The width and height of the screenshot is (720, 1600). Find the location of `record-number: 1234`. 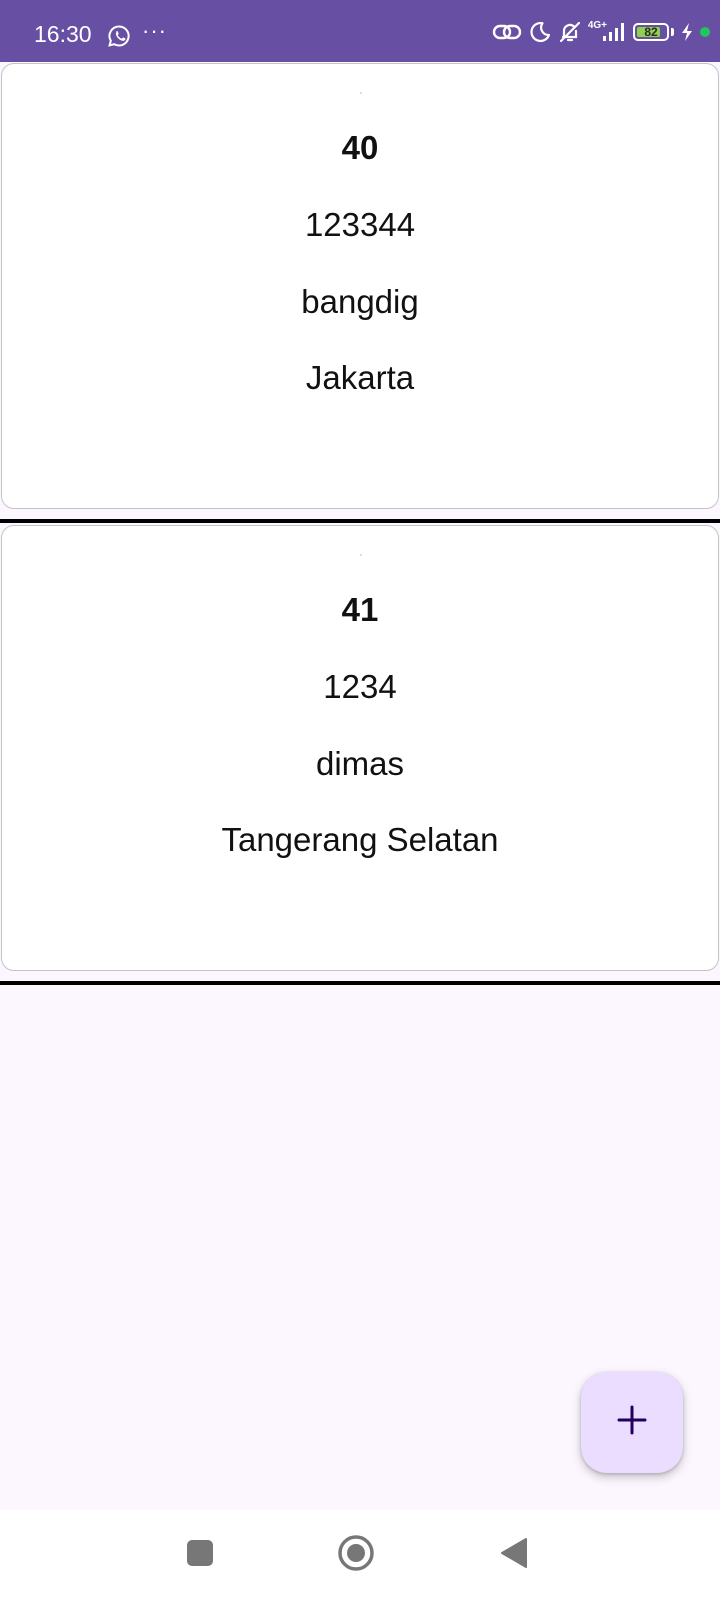

record-number: 1234 is located at coordinates (360, 686).